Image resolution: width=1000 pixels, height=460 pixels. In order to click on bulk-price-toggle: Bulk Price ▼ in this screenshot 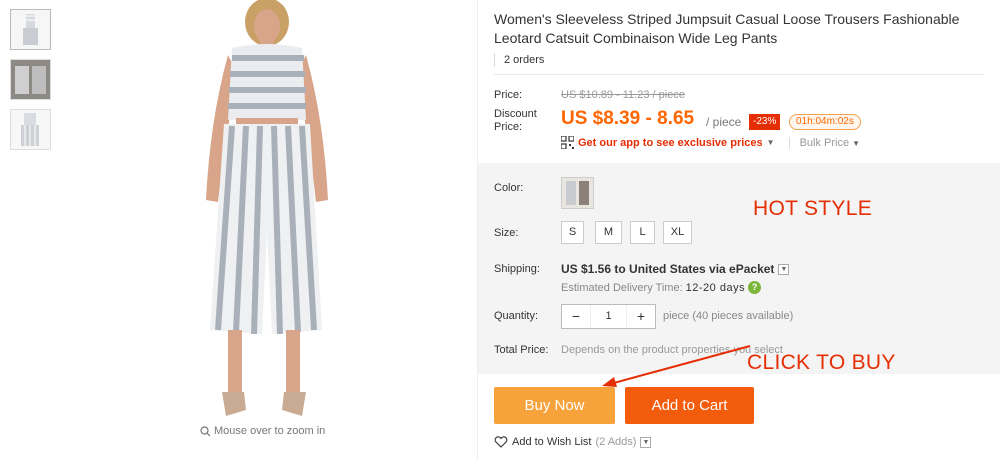, I will do `click(824, 142)`.